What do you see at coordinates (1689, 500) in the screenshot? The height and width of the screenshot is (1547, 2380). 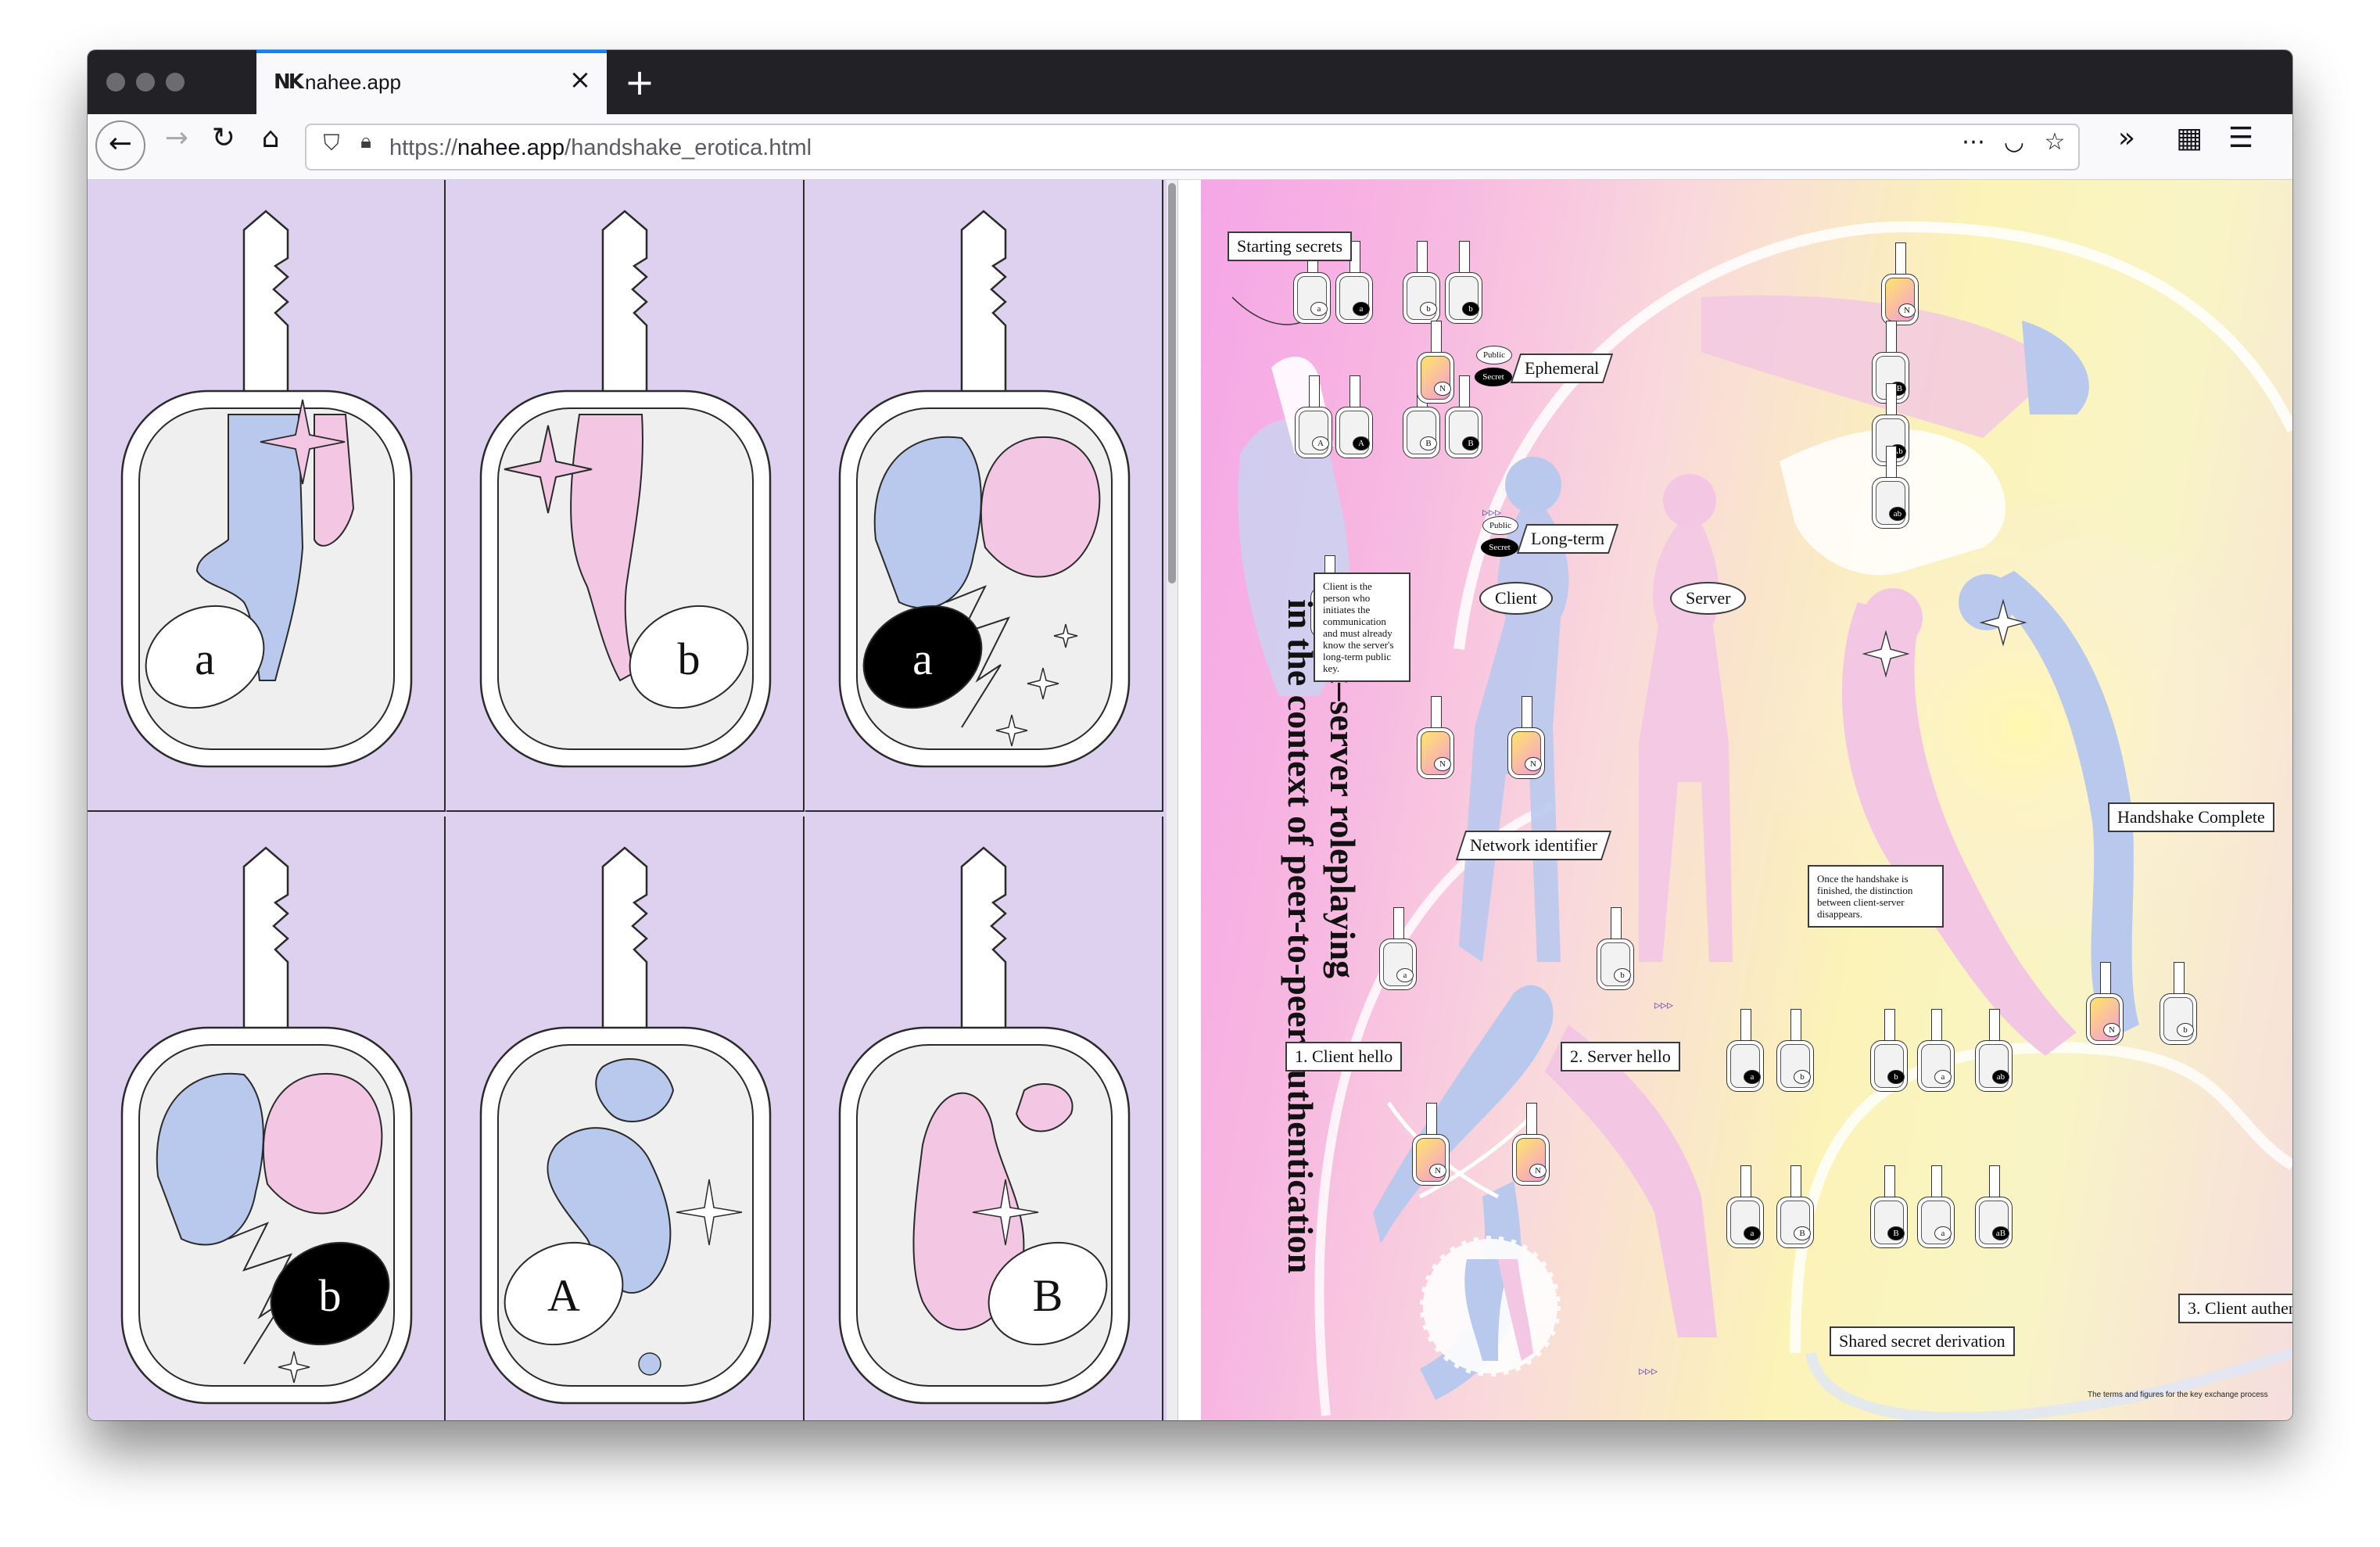 I see `server-head` at bounding box center [1689, 500].